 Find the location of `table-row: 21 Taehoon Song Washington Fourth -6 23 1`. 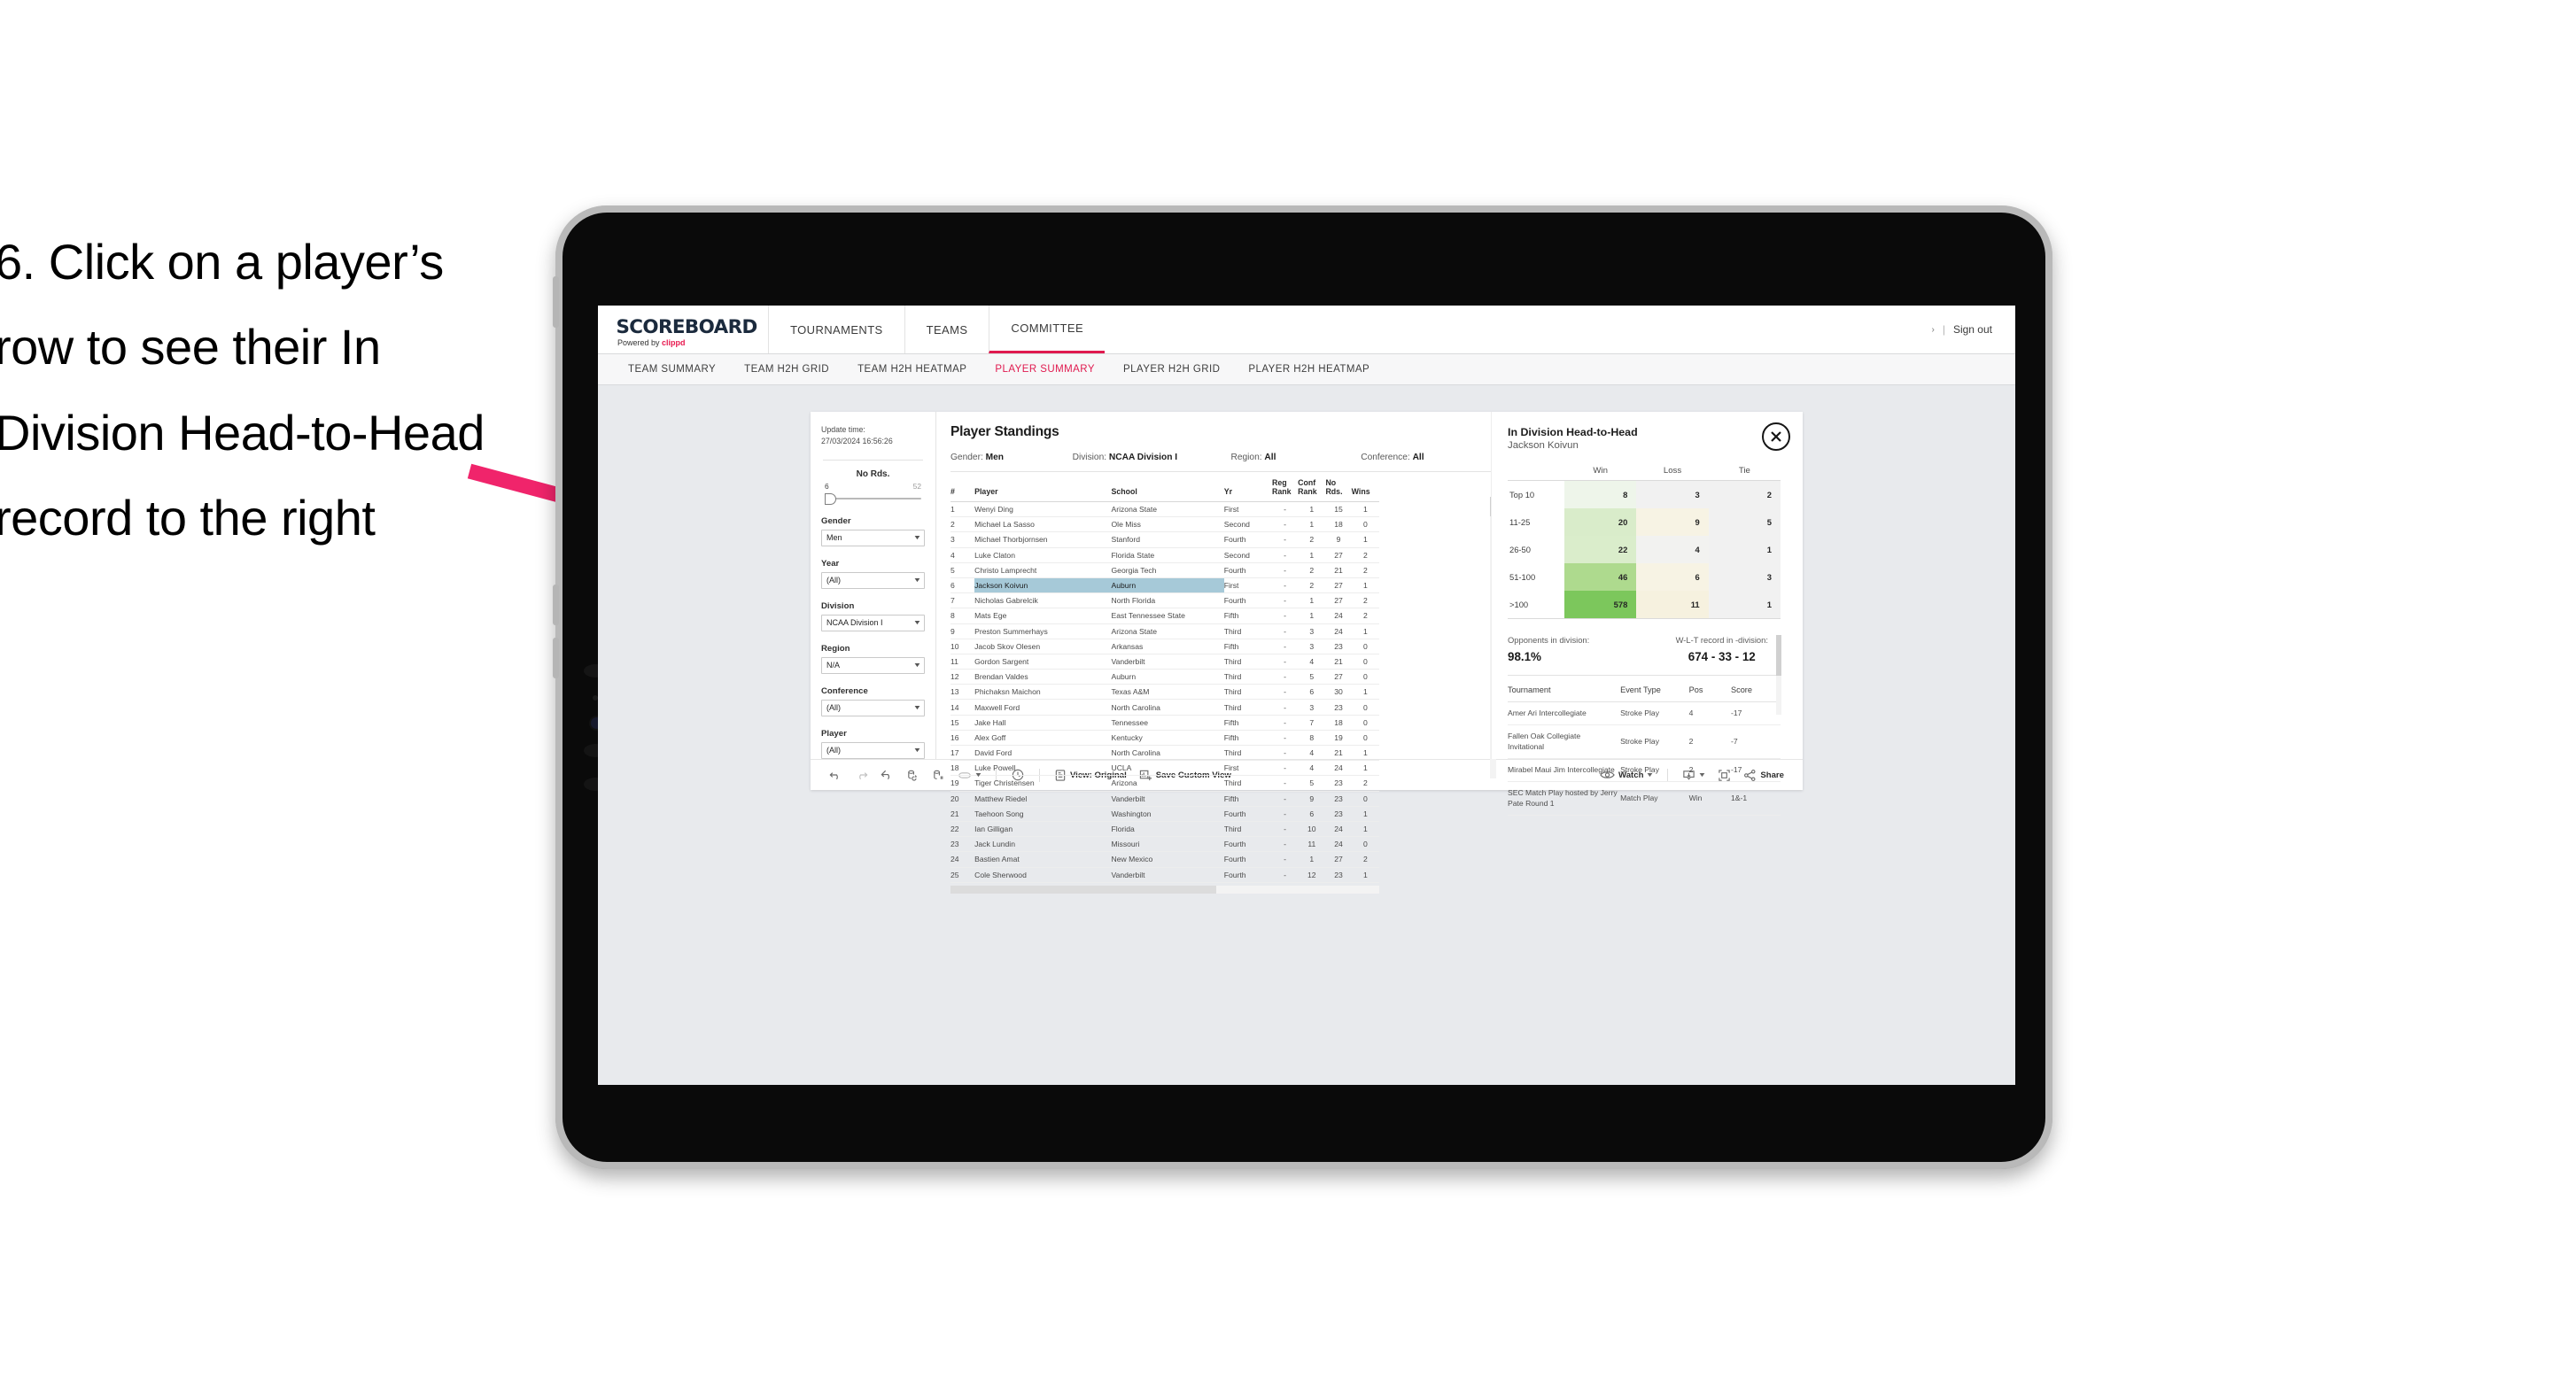

table-row: 21 Taehoon Song Washington Fourth -6 23 1 is located at coordinates (1164, 814).